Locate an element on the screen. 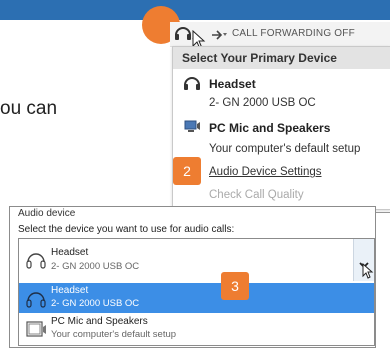  dropdown-selected-sub: 2- GN 2000 USB OC is located at coordinates (95, 266).